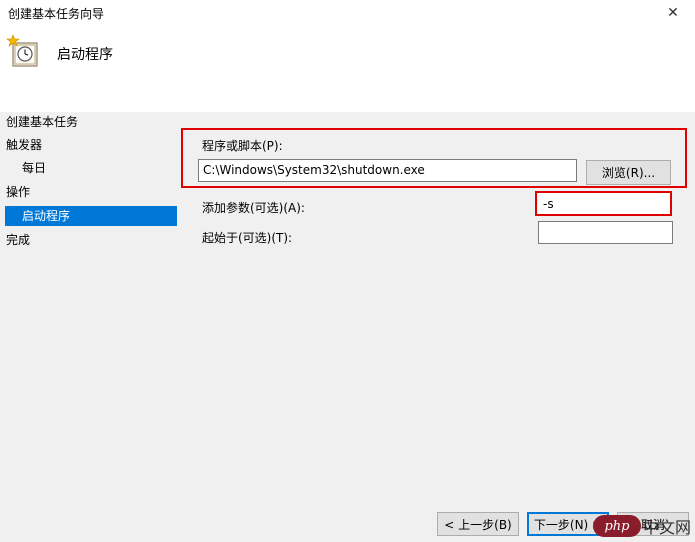 This screenshot has height=542, width=695. Describe the element at coordinates (247, 238) in the screenshot. I see `startin-label: 起始于(可选)(T):` at that location.